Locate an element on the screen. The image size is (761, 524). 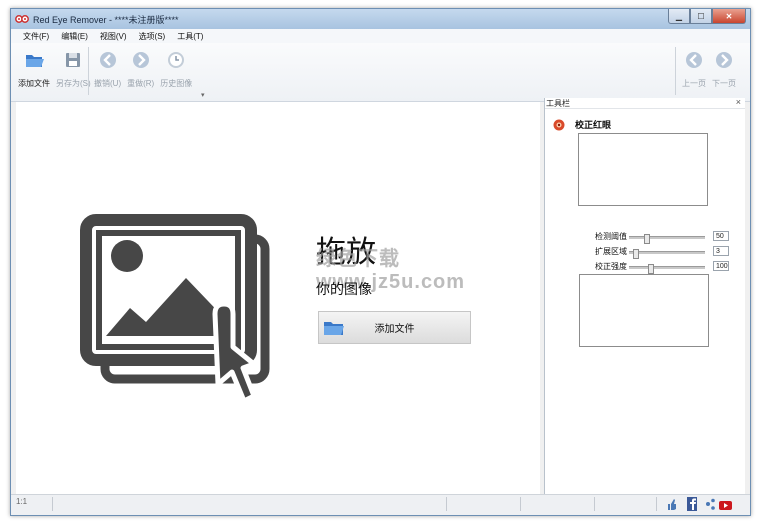
slider-value-input: 100 is located at coordinates (721, 266).